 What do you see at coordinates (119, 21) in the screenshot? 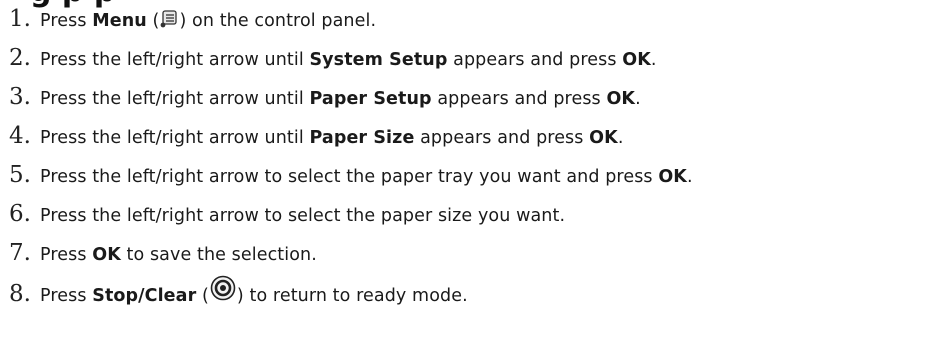
I see `menu-label: Menu` at bounding box center [119, 21].